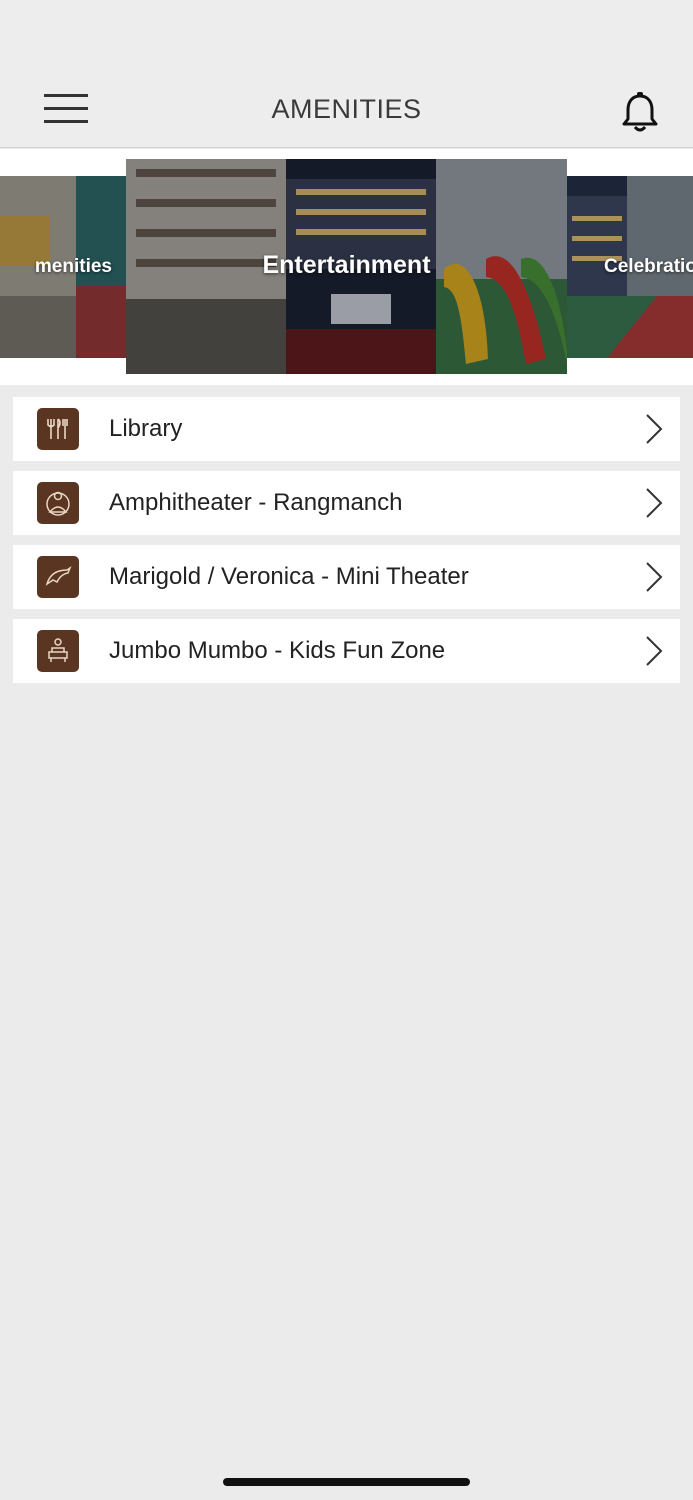  Describe the element at coordinates (346, 30) in the screenshot. I see `status-bar-area` at that location.